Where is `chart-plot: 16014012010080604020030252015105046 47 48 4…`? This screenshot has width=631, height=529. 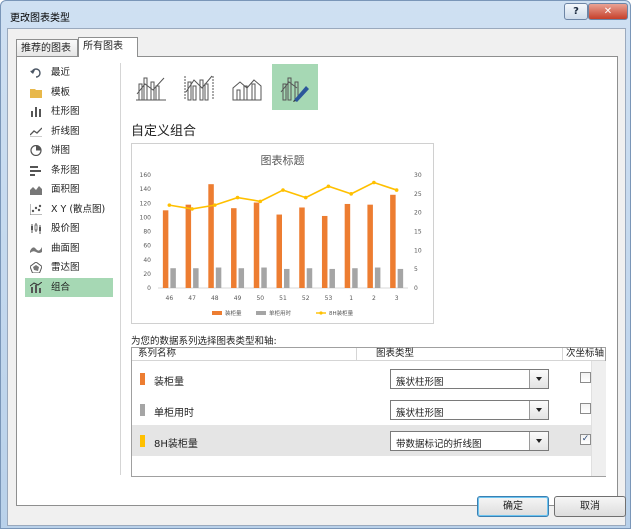 chart-plot: 16014012010080604020030252015105046 47 48 4… is located at coordinates (281, 244).